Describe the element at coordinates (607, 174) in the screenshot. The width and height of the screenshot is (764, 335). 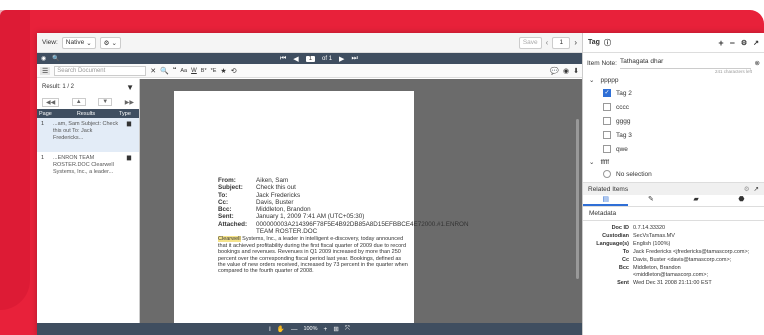
I see `radio-icon` at that location.